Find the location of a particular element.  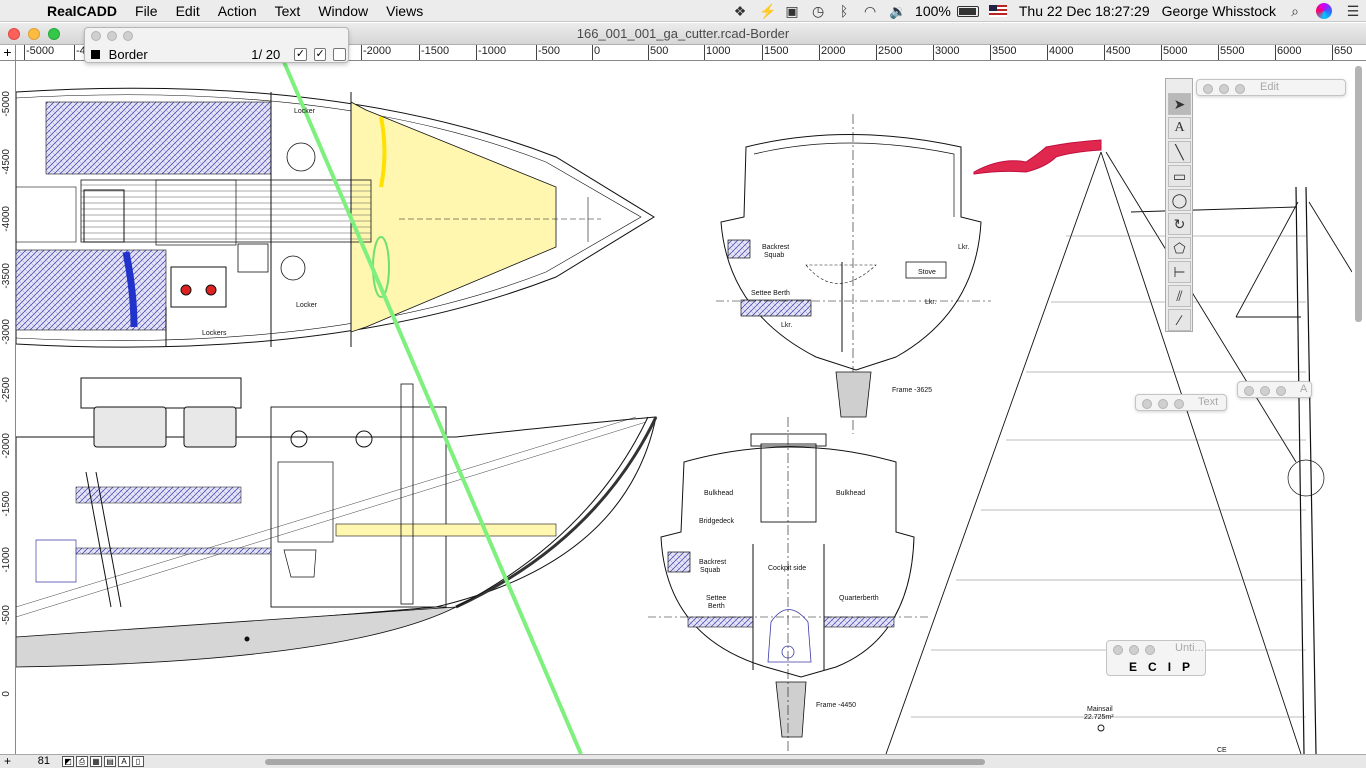

clock: Thu 22 Dec 18:27:29 is located at coordinates (1084, 11).